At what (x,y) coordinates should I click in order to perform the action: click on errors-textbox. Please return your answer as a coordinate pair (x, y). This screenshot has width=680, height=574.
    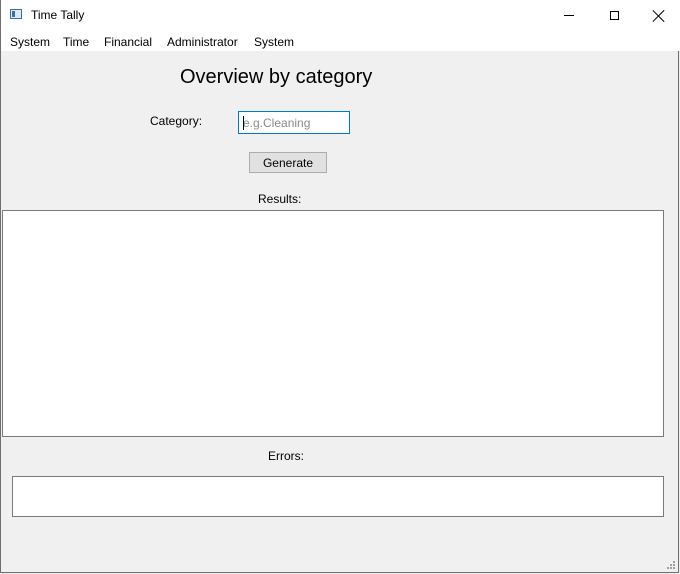
    Looking at the image, I should click on (338, 496).